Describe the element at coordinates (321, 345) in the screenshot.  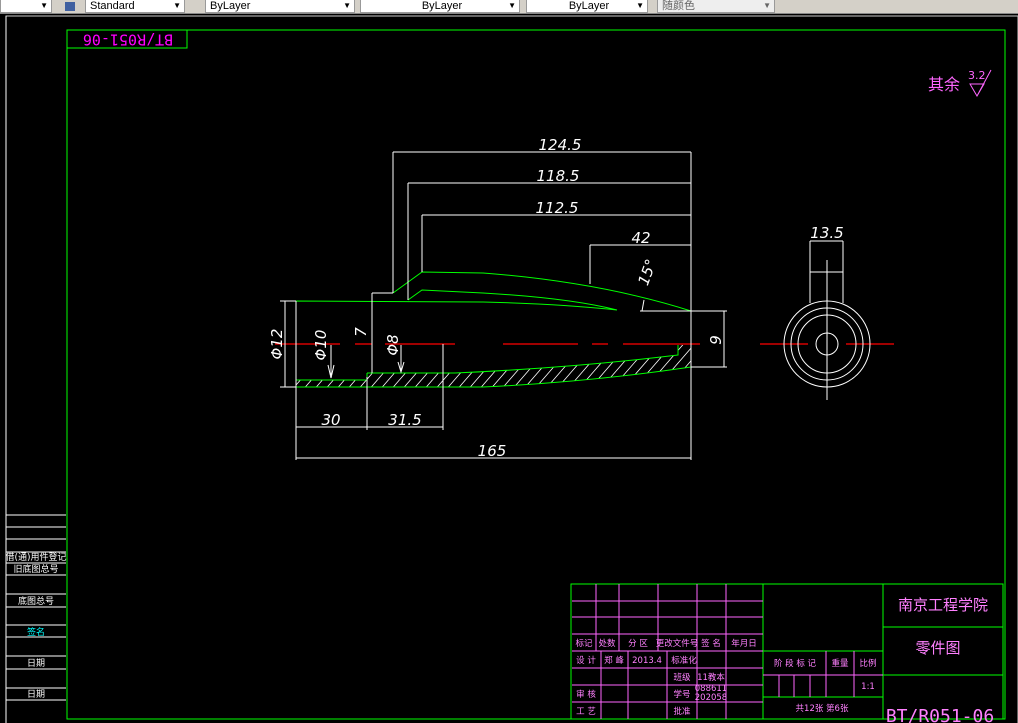
I see `dim-phi-10: Φ10` at that location.